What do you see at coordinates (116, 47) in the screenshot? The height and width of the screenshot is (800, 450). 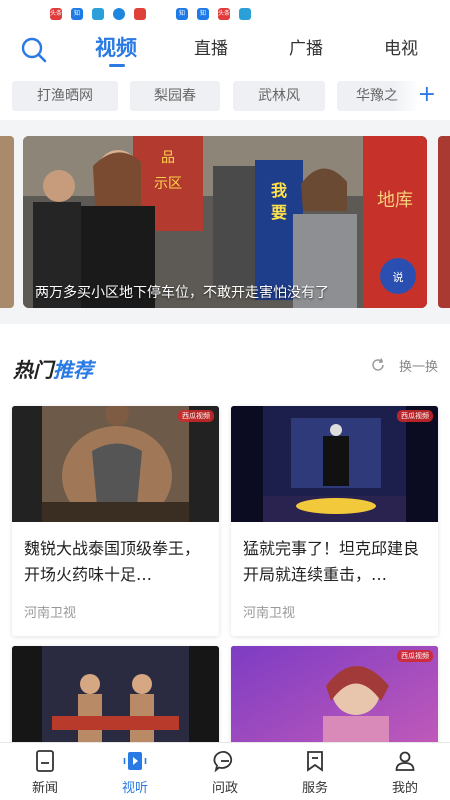 I see `tab-video: 视频` at bounding box center [116, 47].